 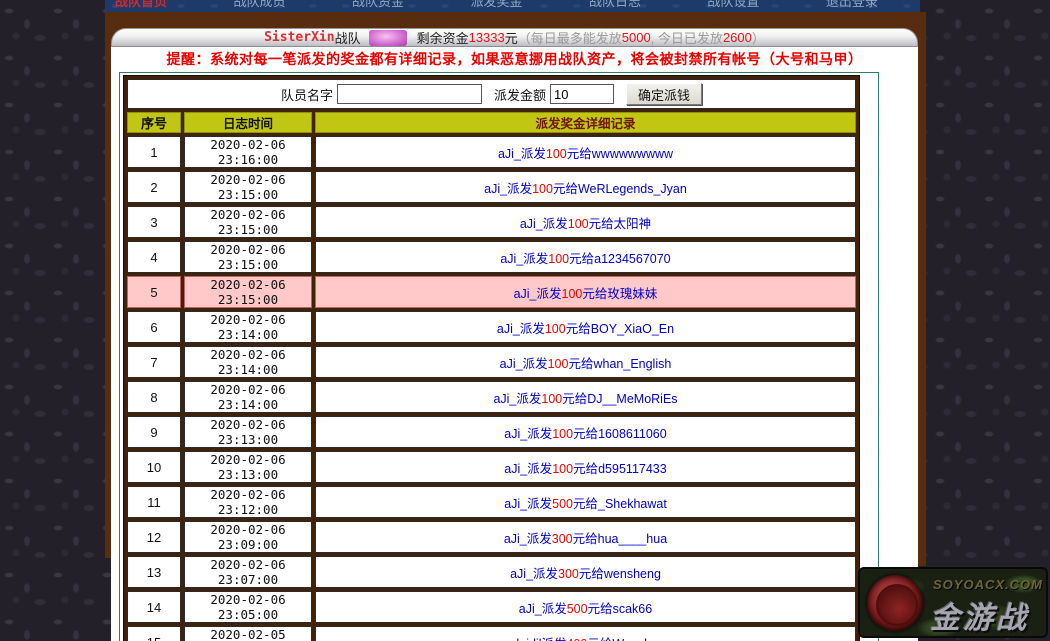 I want to click on row-timestamp: 2020-02-06 23:13:00, so click(x=248, y=432).